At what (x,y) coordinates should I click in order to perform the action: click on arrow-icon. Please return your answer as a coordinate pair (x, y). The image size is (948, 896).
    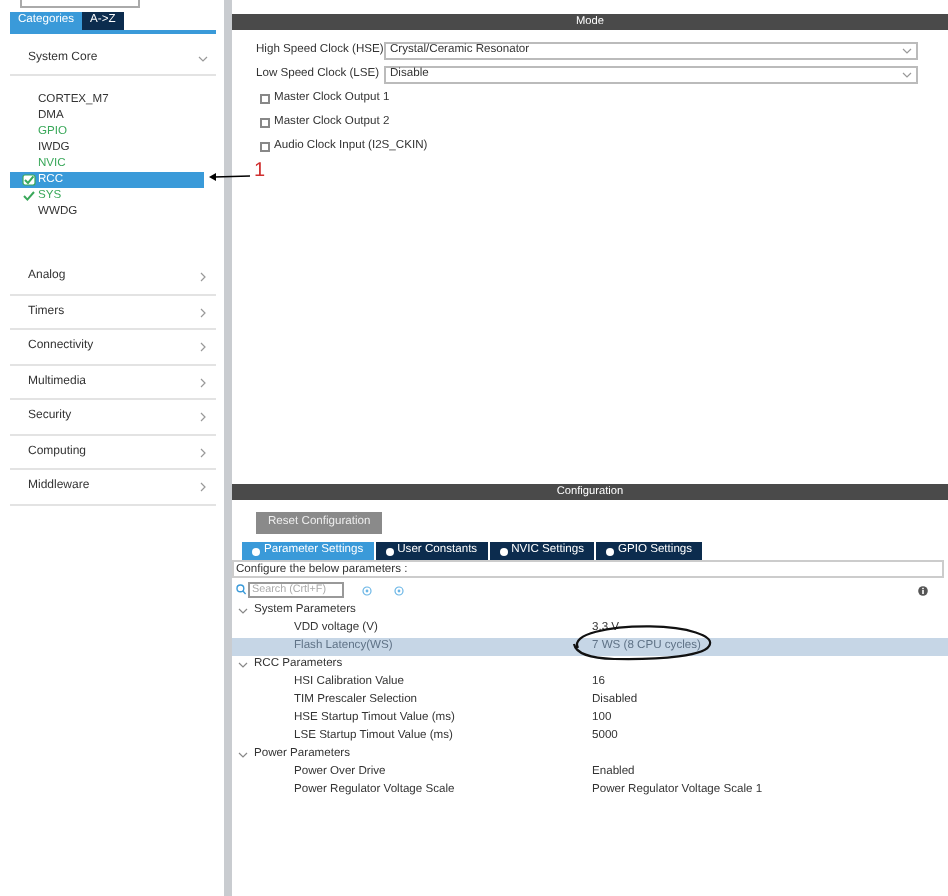
    Looking at the image, I should click on (230, 176).